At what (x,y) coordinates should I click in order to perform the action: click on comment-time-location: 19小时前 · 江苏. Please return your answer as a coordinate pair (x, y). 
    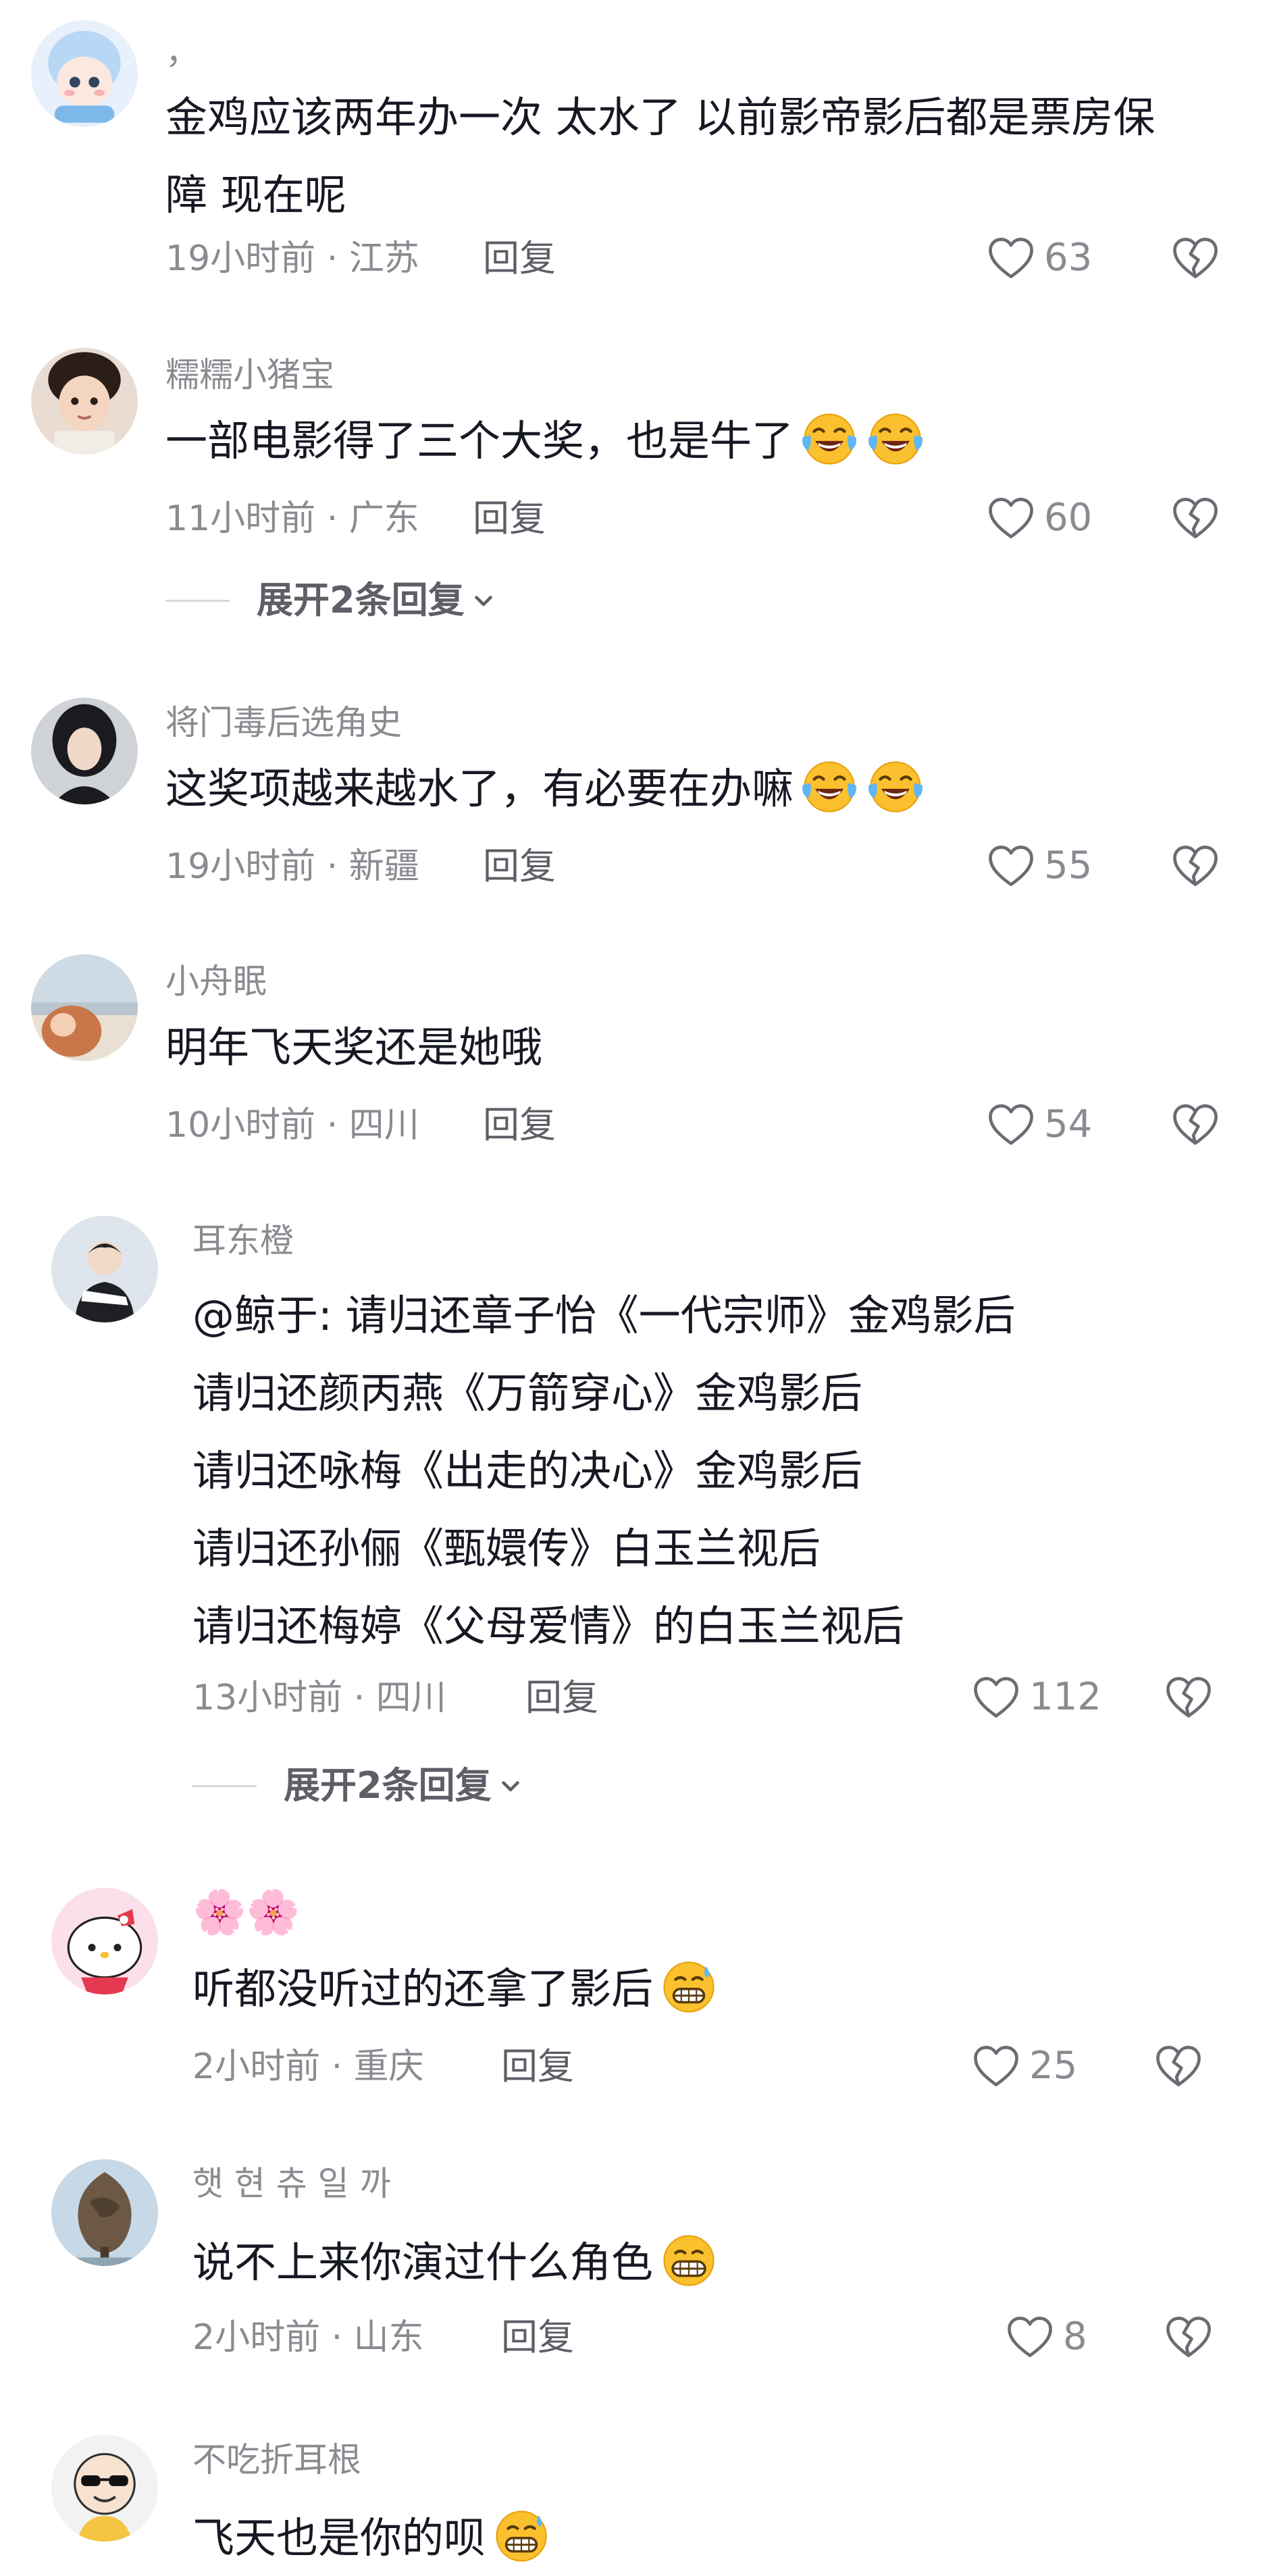
    Looking at the image, I should click on (292, 258).